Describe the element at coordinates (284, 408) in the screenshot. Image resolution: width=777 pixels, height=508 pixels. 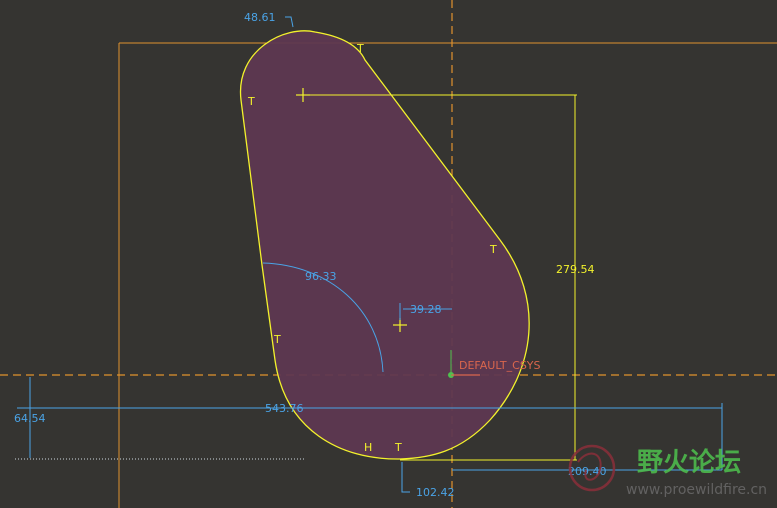
I see `width-dimension-label: 543.76` at that location.